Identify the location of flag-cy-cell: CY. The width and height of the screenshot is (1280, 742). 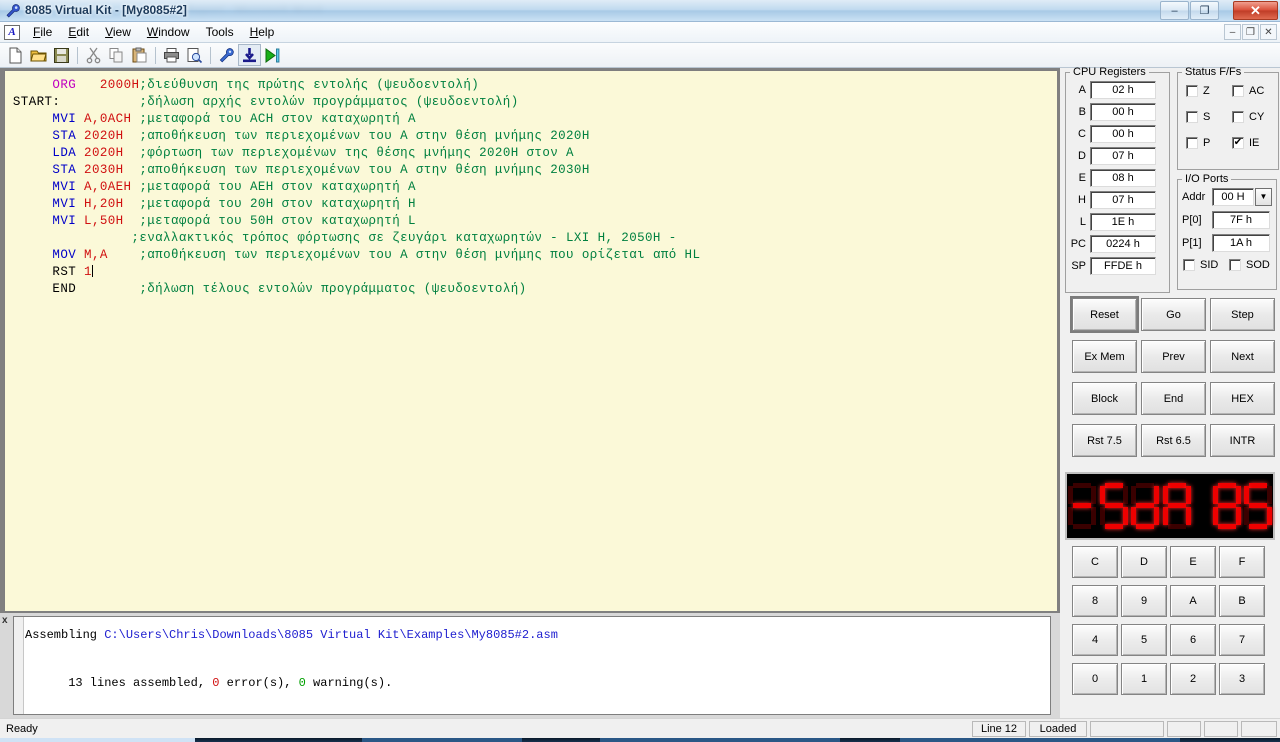
(1255, 117).